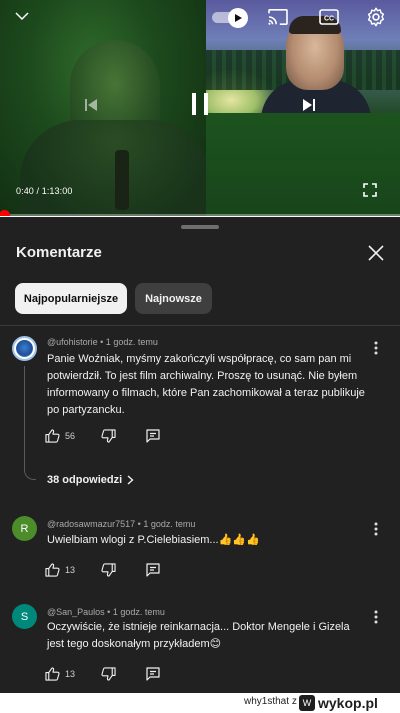 The height and width of the screenshot is (713, 400). I want to click on pause-icon, so click(200, 104).